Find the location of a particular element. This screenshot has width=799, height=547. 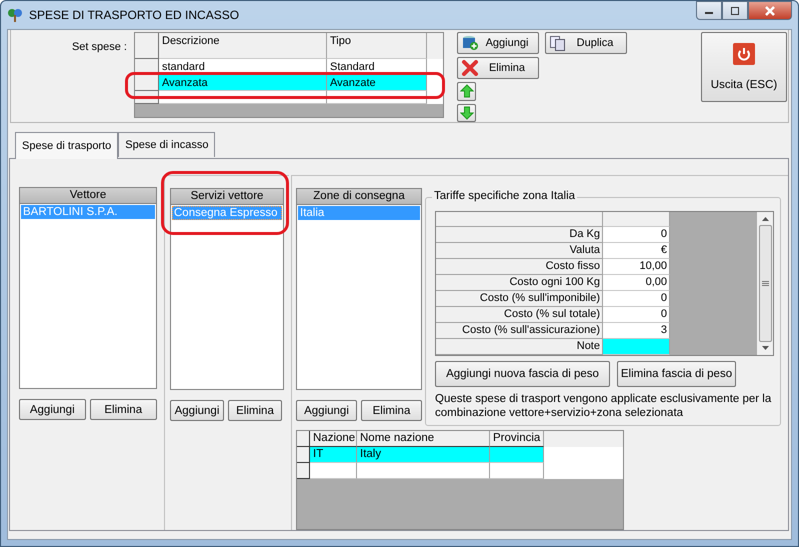

down-arrow-icon is located at coordinates (467, 113).